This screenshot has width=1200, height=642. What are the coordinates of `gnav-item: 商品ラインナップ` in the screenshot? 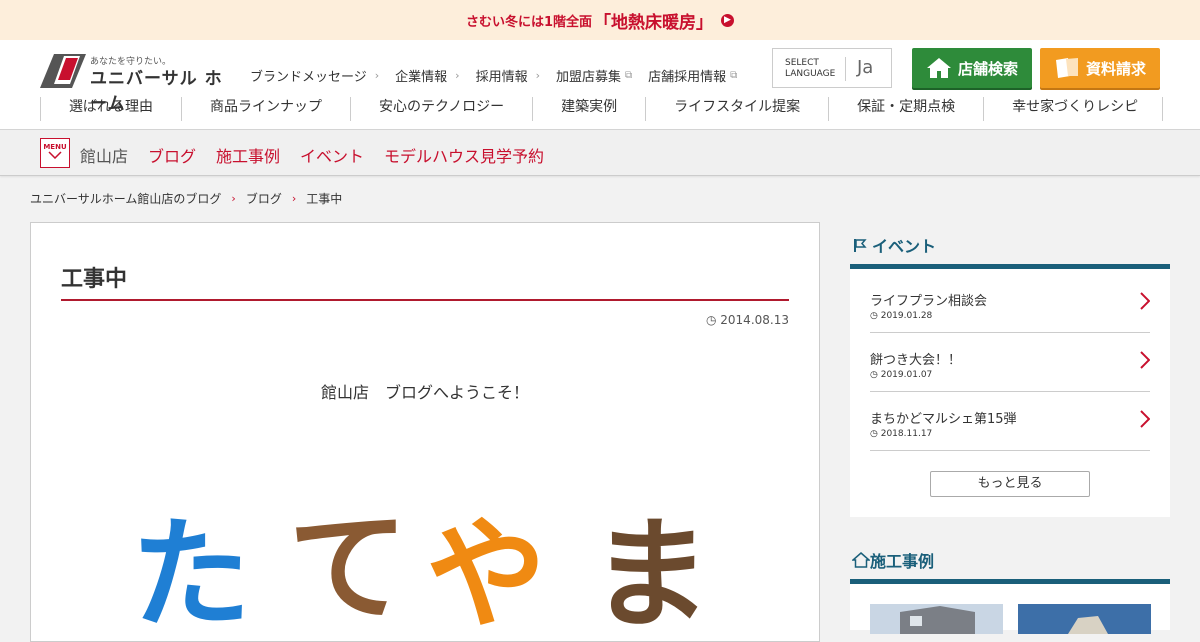 It's located at (265, 109).